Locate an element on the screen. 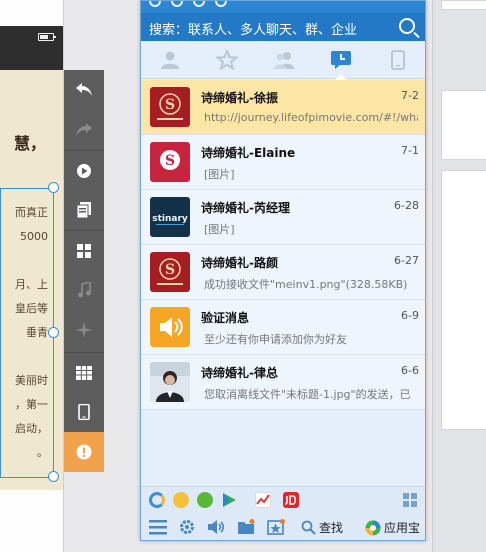 This screenshot has height=552, width=486. browser-icon is located at coordinates (157, 500).